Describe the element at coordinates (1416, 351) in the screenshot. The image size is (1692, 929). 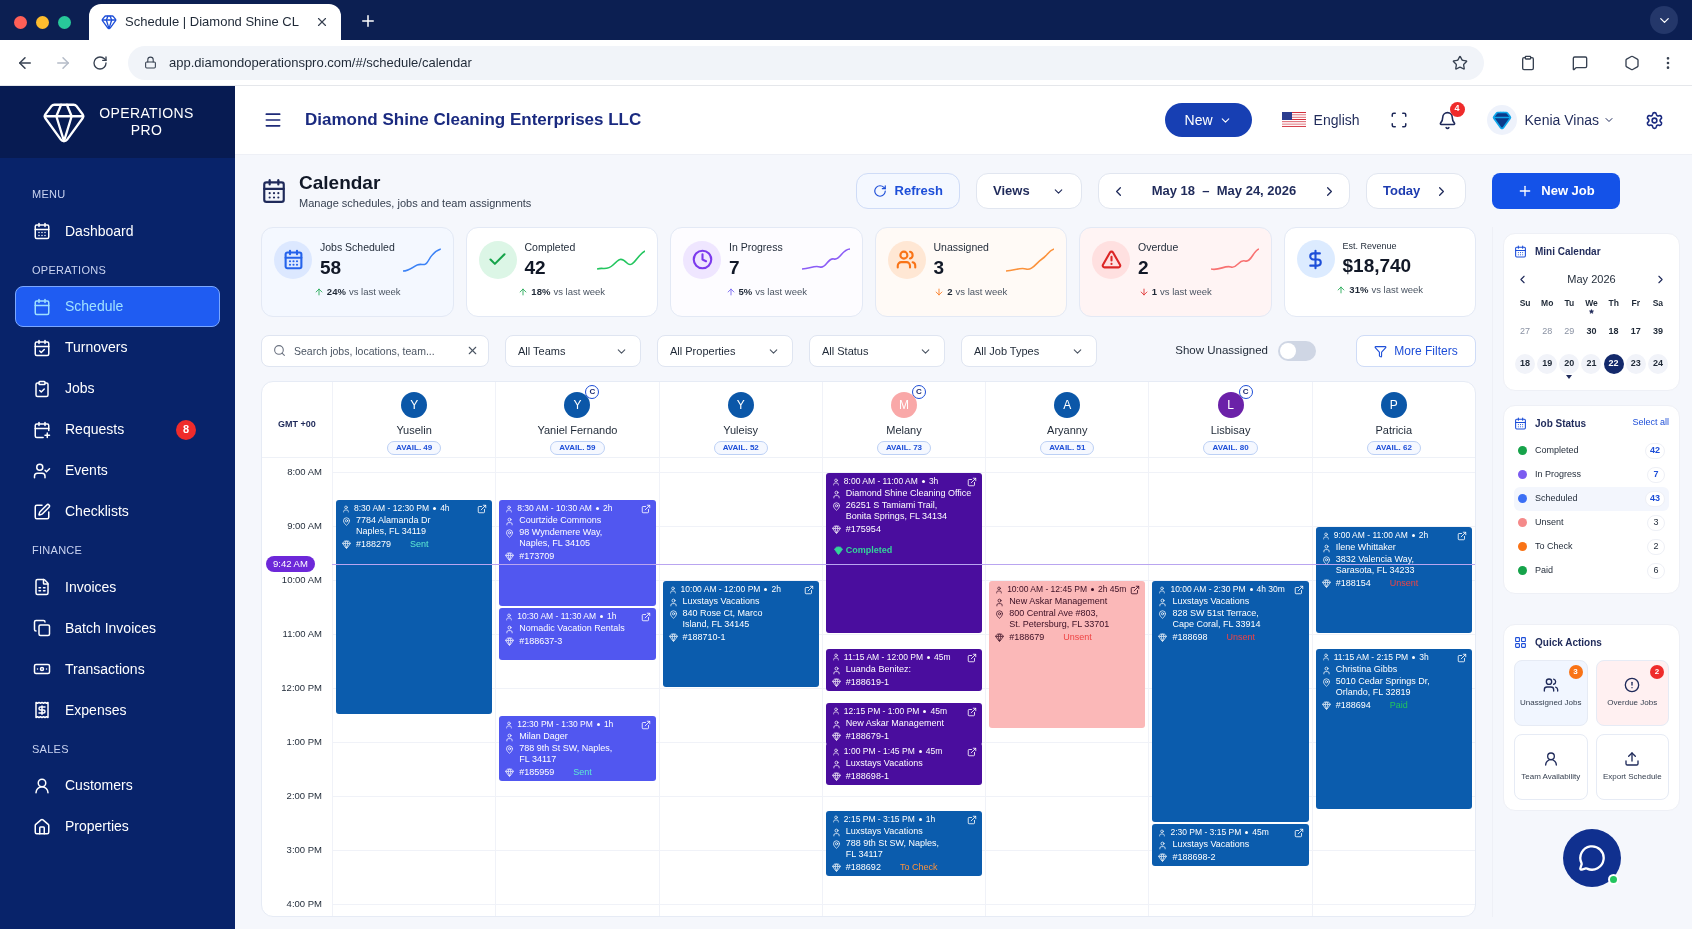
I see `more-filters-button: More Filters` at that location.